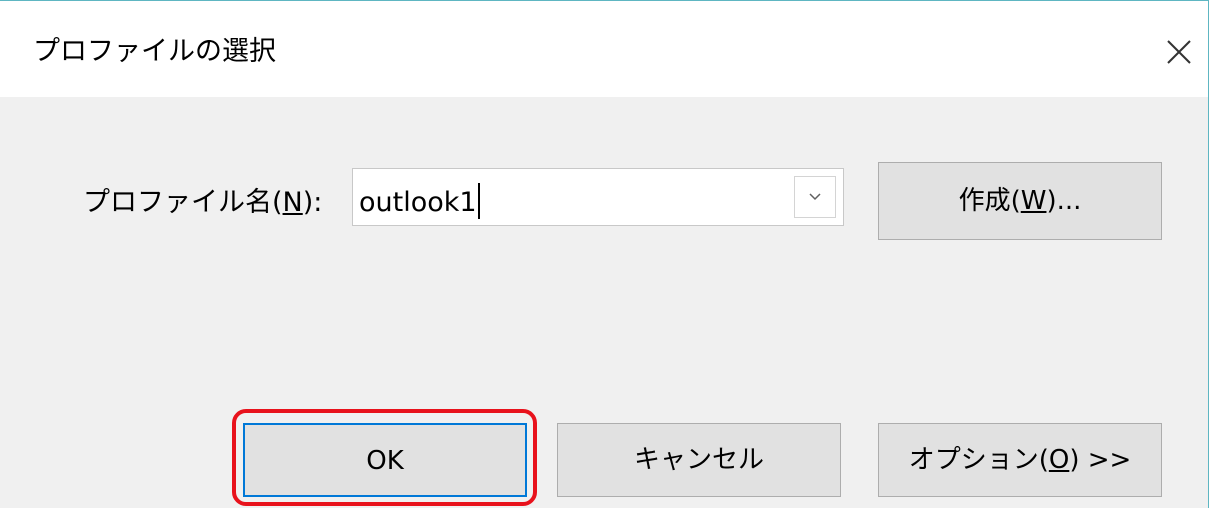 This screenshot has width=1209, height=508. What do you see at coordinates (478, 201) in the screenshot?
I see `text-caret` at bounding box center [478, 201].